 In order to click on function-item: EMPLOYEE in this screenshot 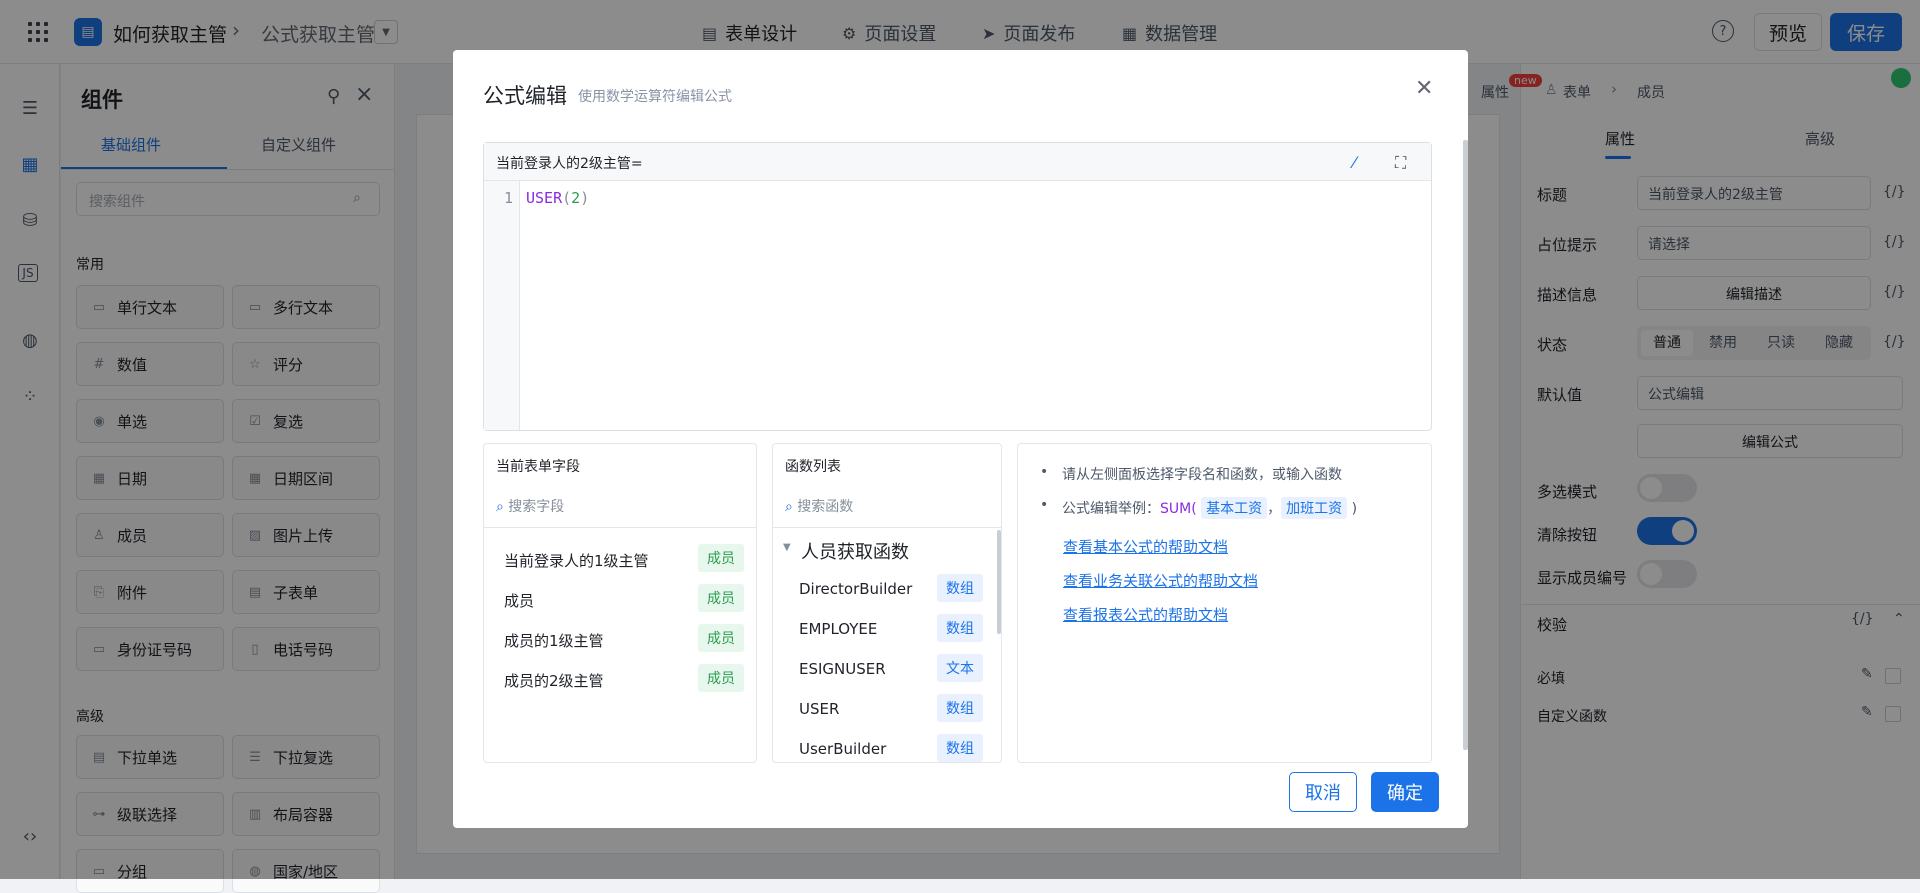, I will do `click(838, 629)`.